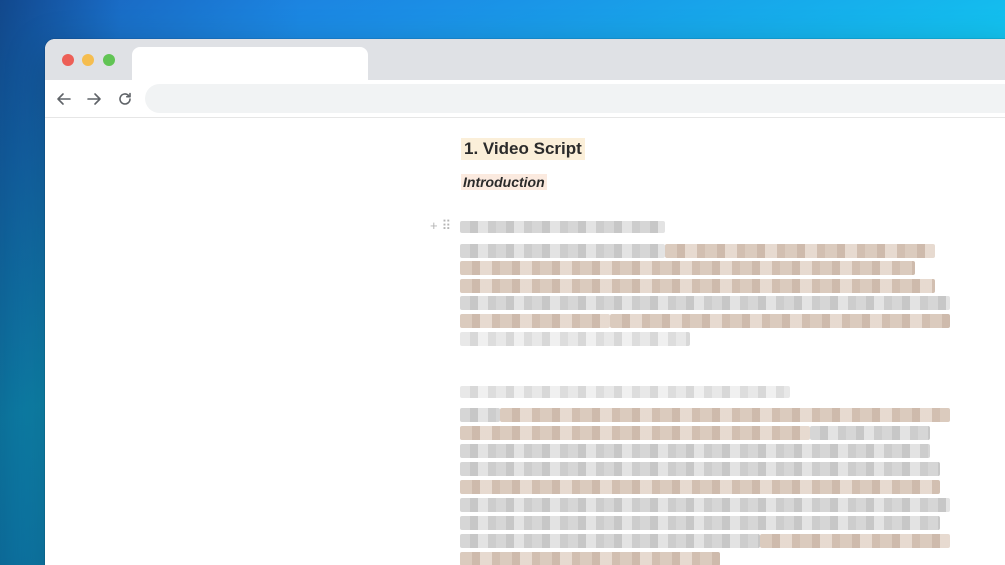 The height and width of the screenshot is (565, 1005). Describe the element at coordinates (523, 149) in the screenshot. I see `document-heading: 1. Video Script` at that location.